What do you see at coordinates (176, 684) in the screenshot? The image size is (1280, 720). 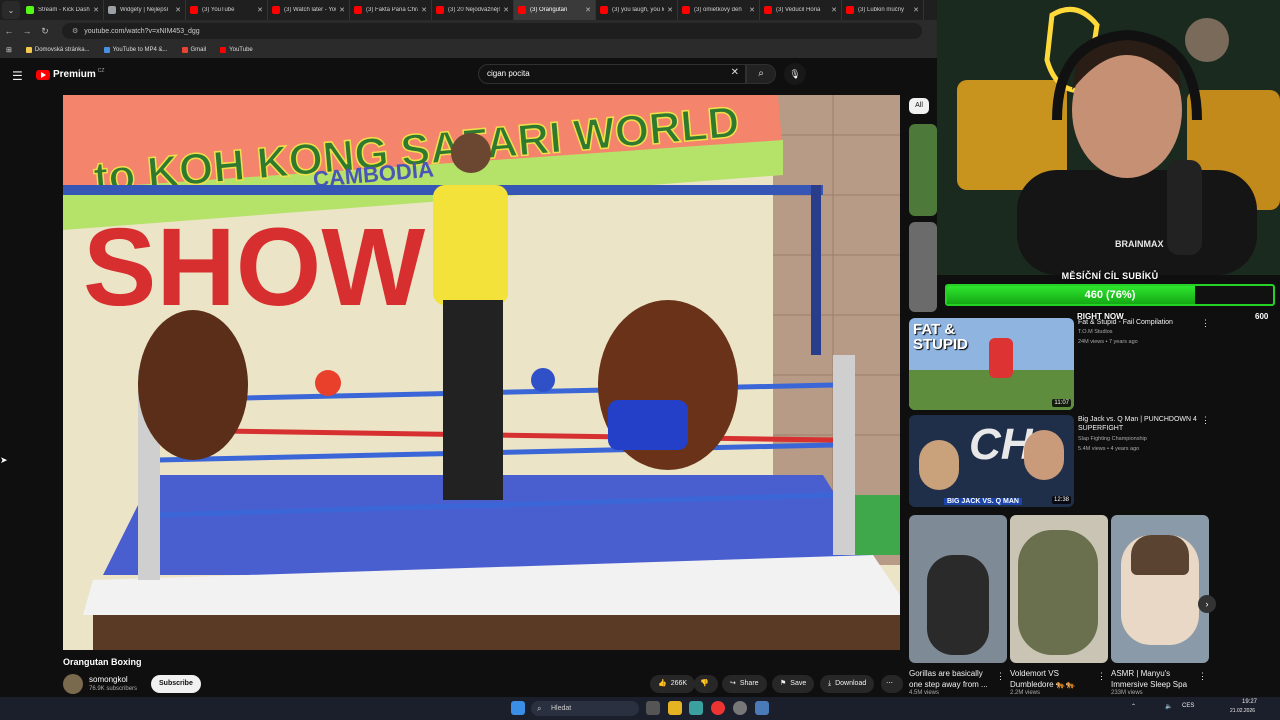 I see `subscribe-button: Subscribe` at bounding box center [176, 684].